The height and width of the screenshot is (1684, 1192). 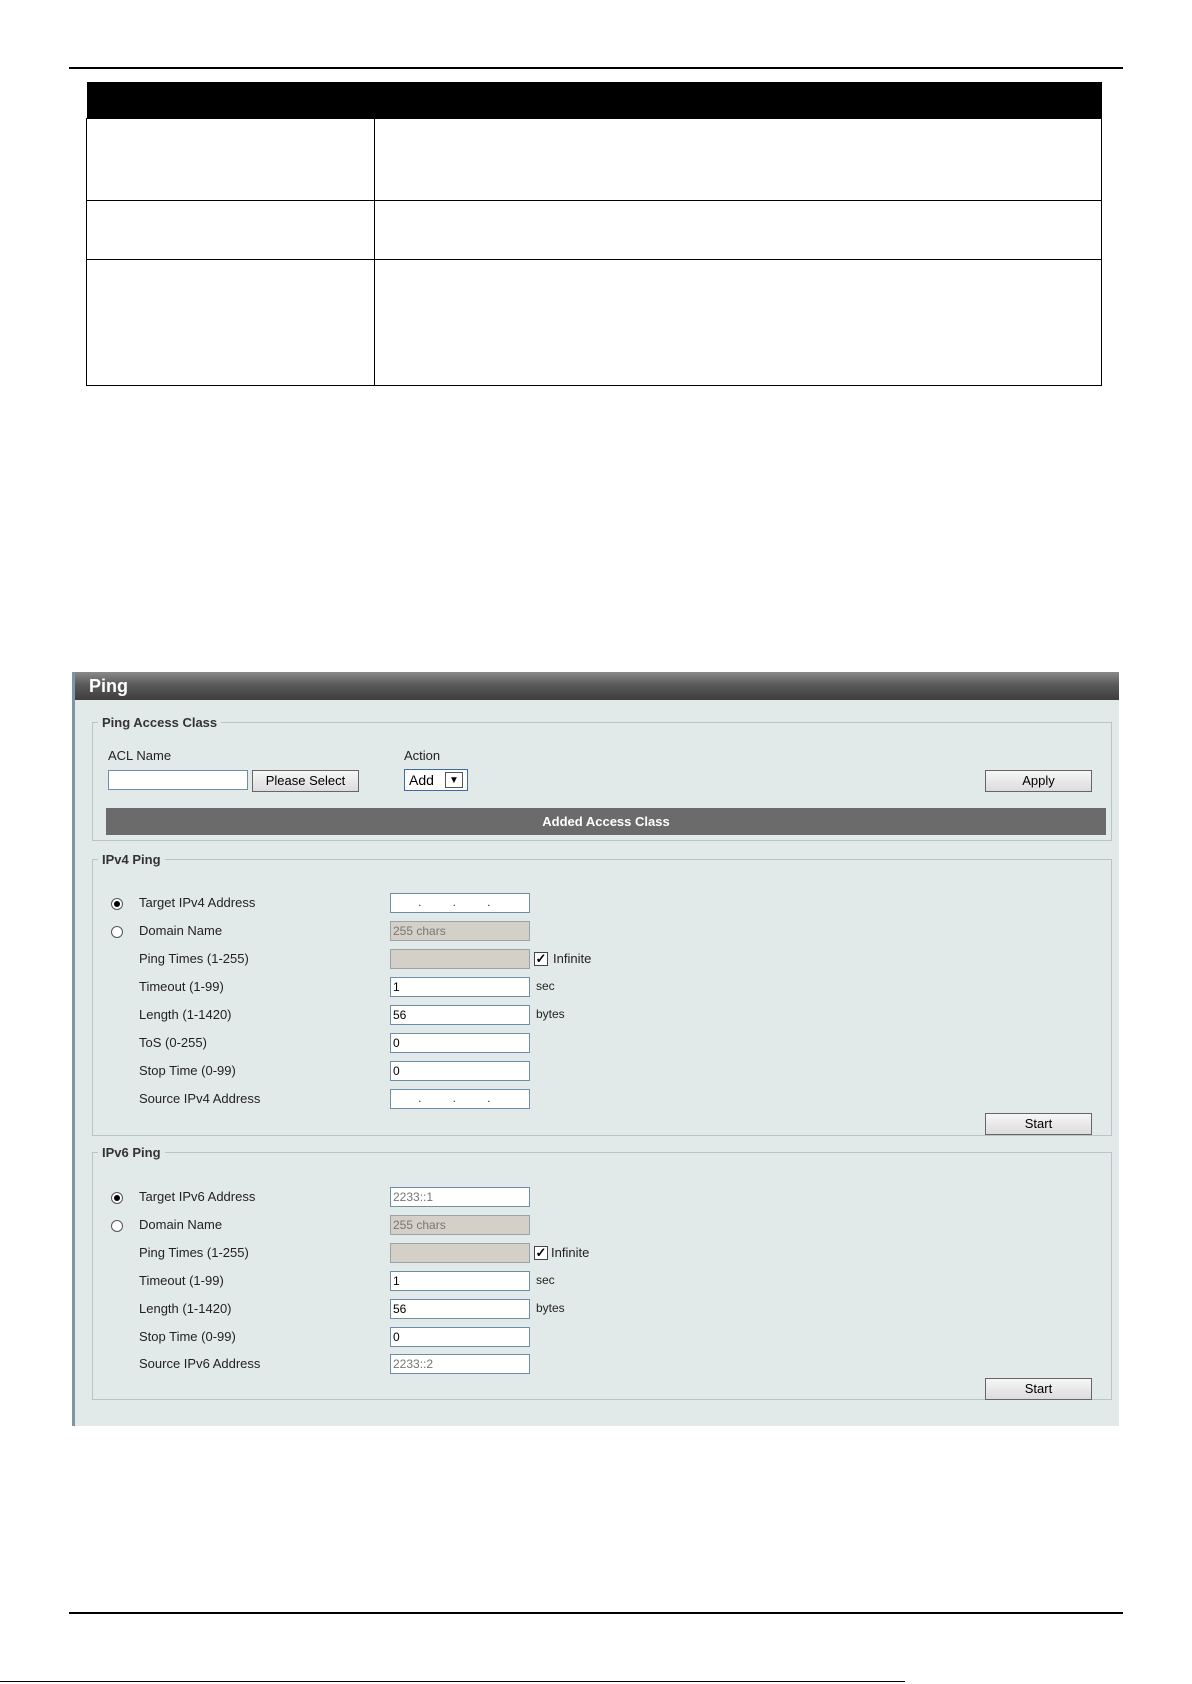 What do you see at coordinates (545, 986) in the screenshot?
I see `ipv4-timeout-unit: sec` at bounding box center [545, 986].